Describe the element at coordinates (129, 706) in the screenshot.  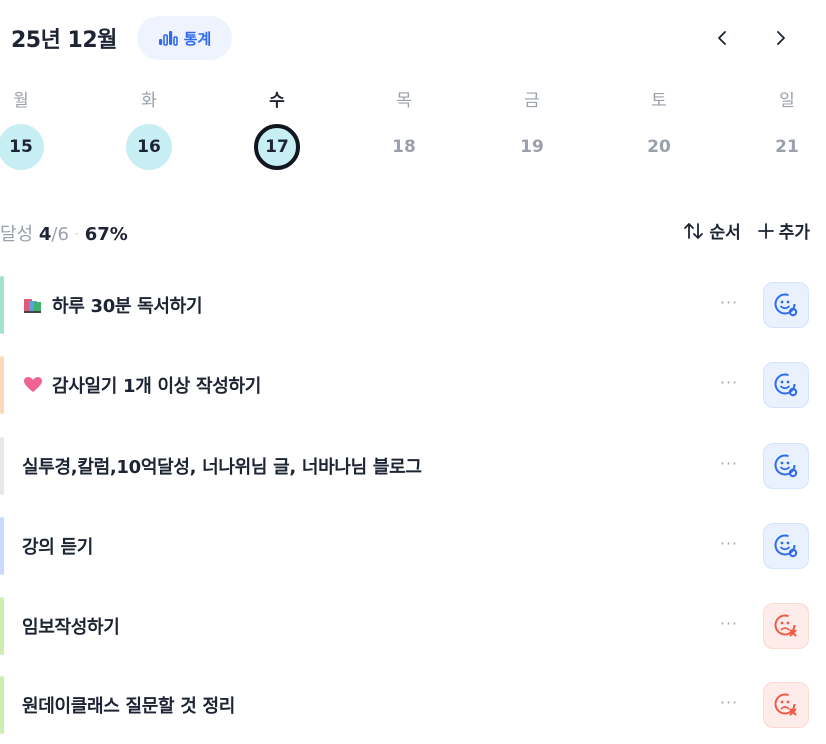
I see `task-title: 원데이클래스 질문할 것 정리` at that location.